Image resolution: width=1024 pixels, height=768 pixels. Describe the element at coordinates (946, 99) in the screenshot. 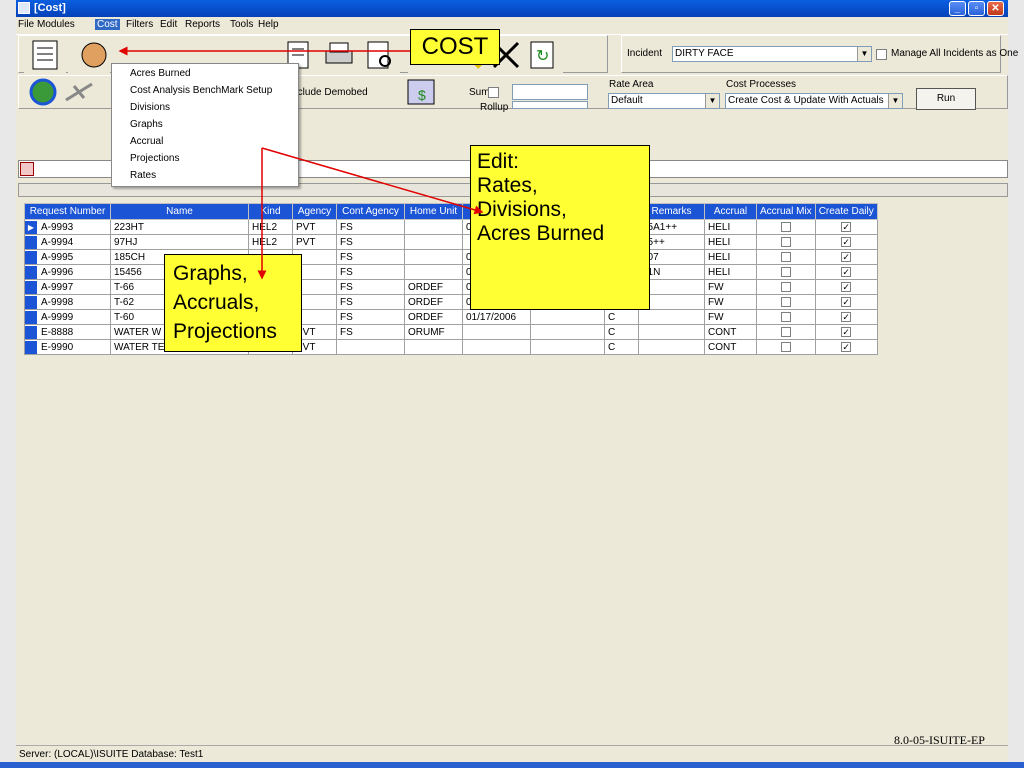

I see `run-button: Run` at that location.